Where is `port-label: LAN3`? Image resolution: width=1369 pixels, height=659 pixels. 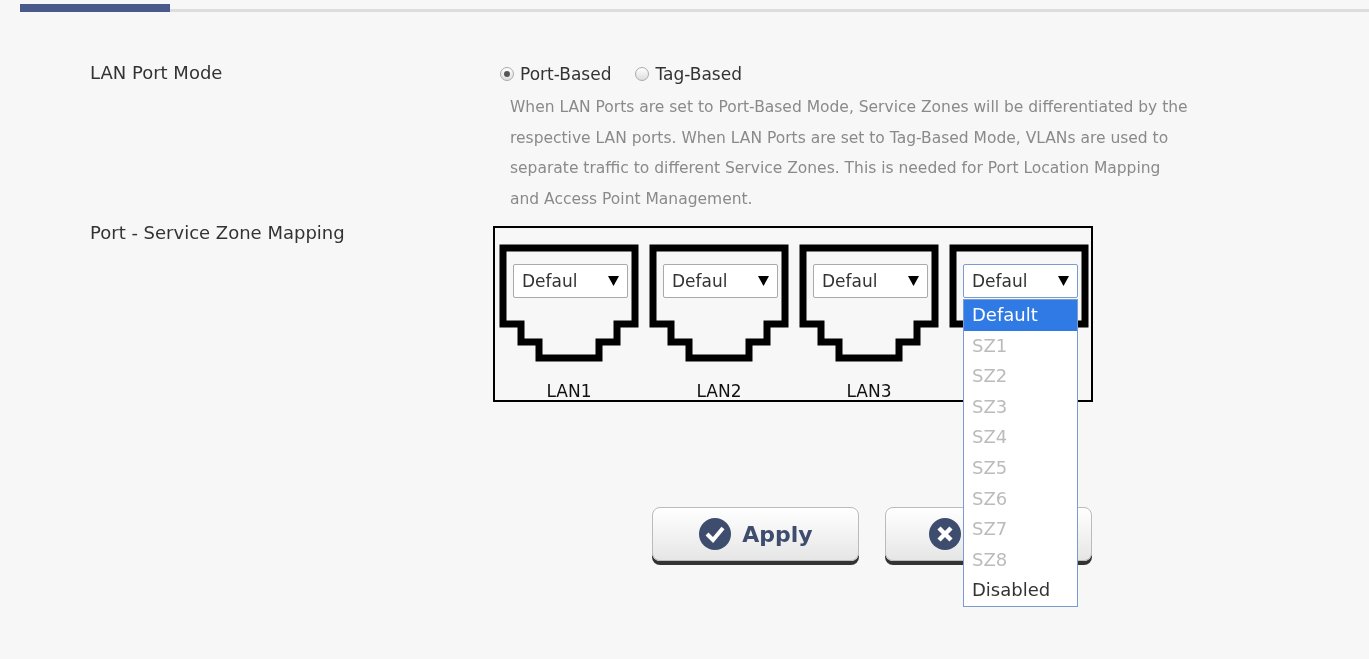
port-label: LAN3 is located at coordinates (869, 391).